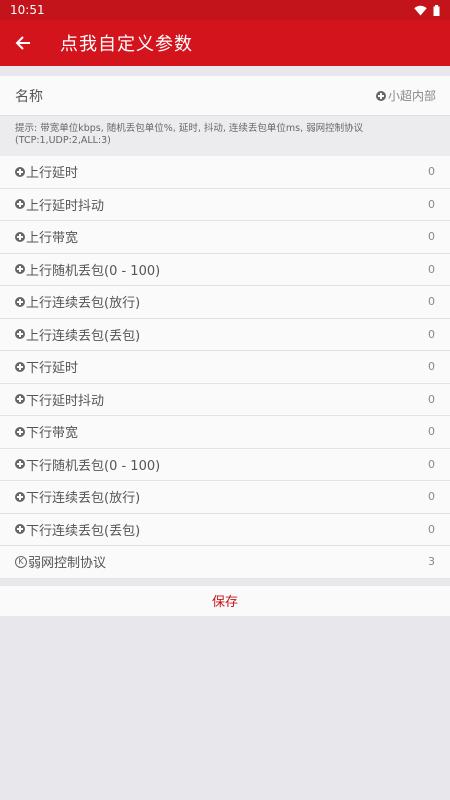 This screenshot has width=450, height=800. I want to click on param-left: 上行连续丢包(丢包), so click(77, 334).